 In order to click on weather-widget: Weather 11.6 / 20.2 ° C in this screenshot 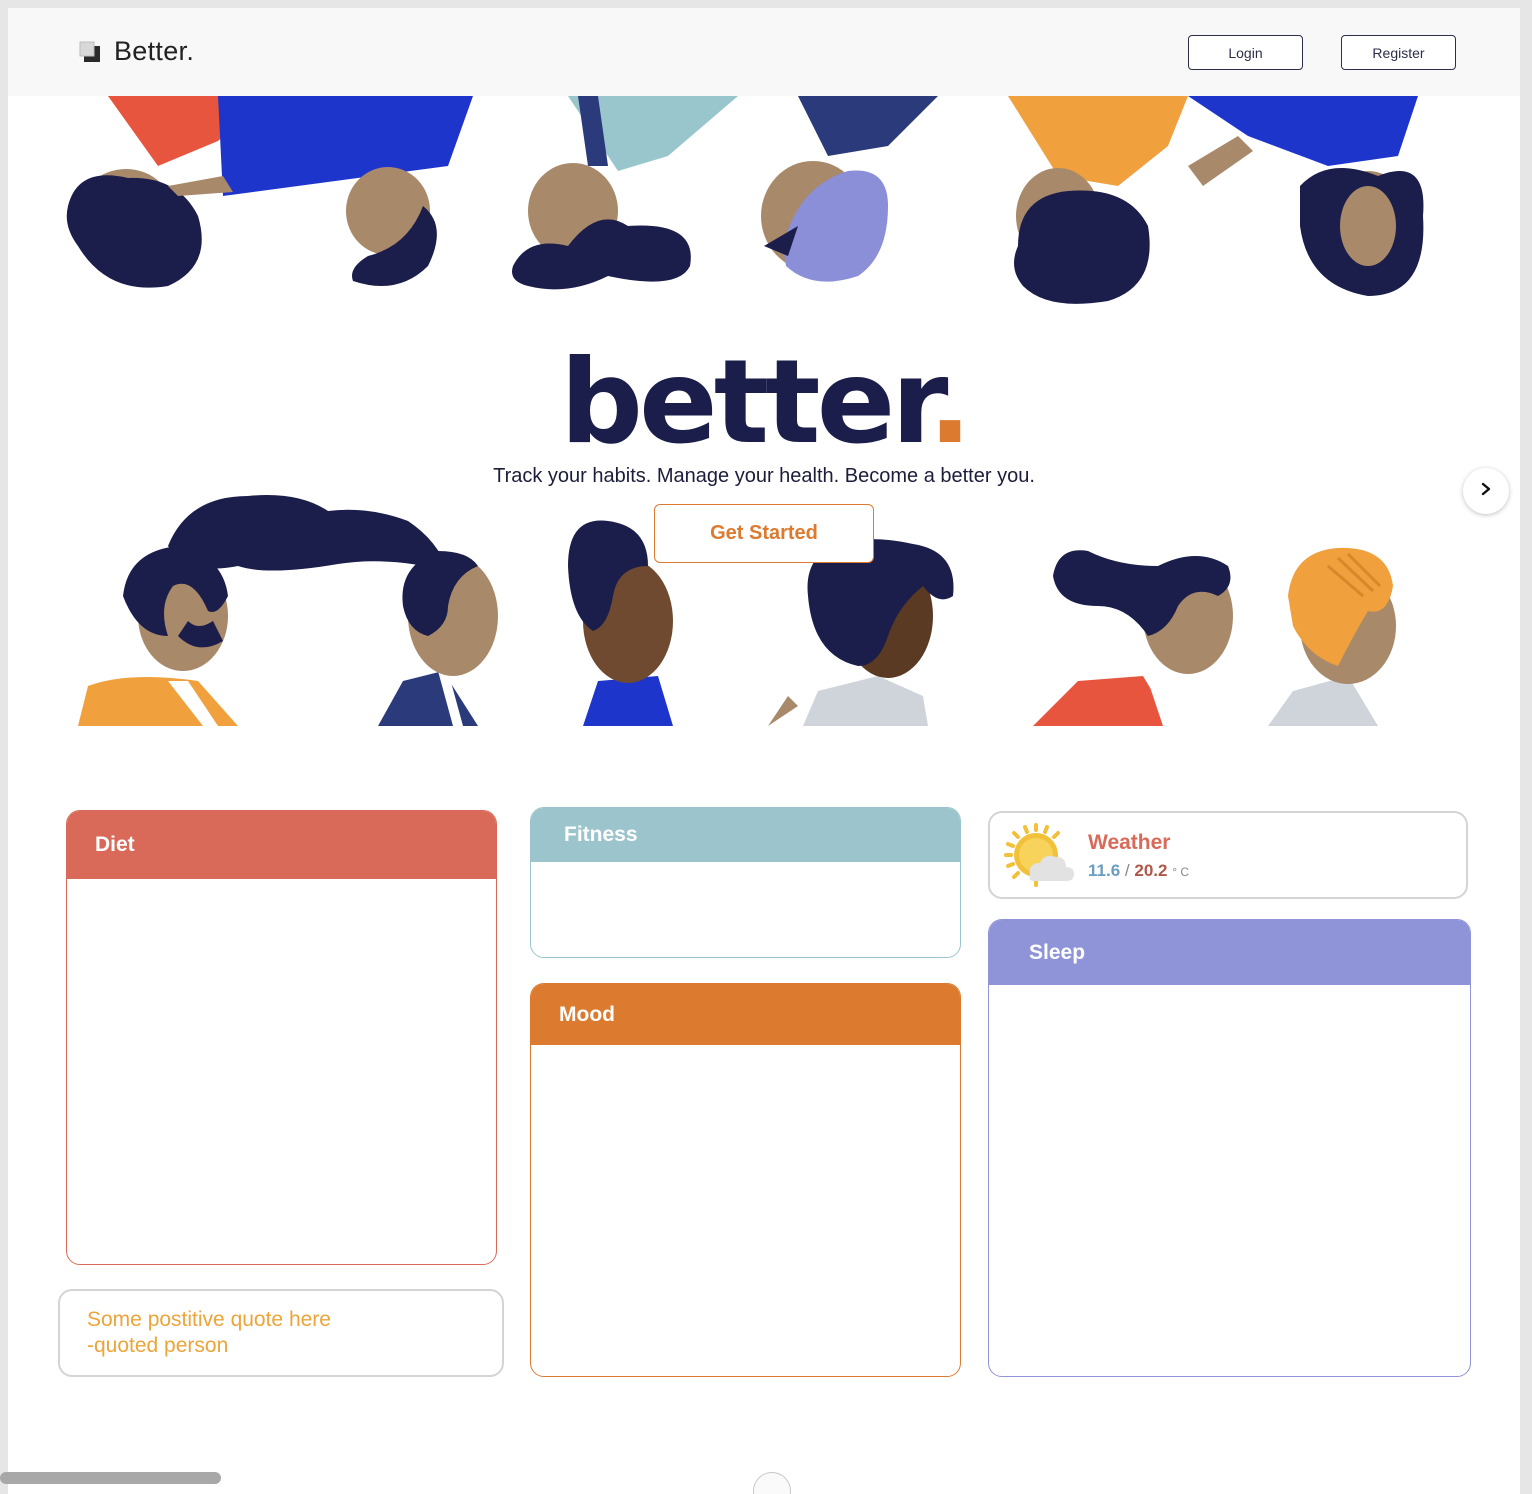, I will do `click(1228, 855)`.